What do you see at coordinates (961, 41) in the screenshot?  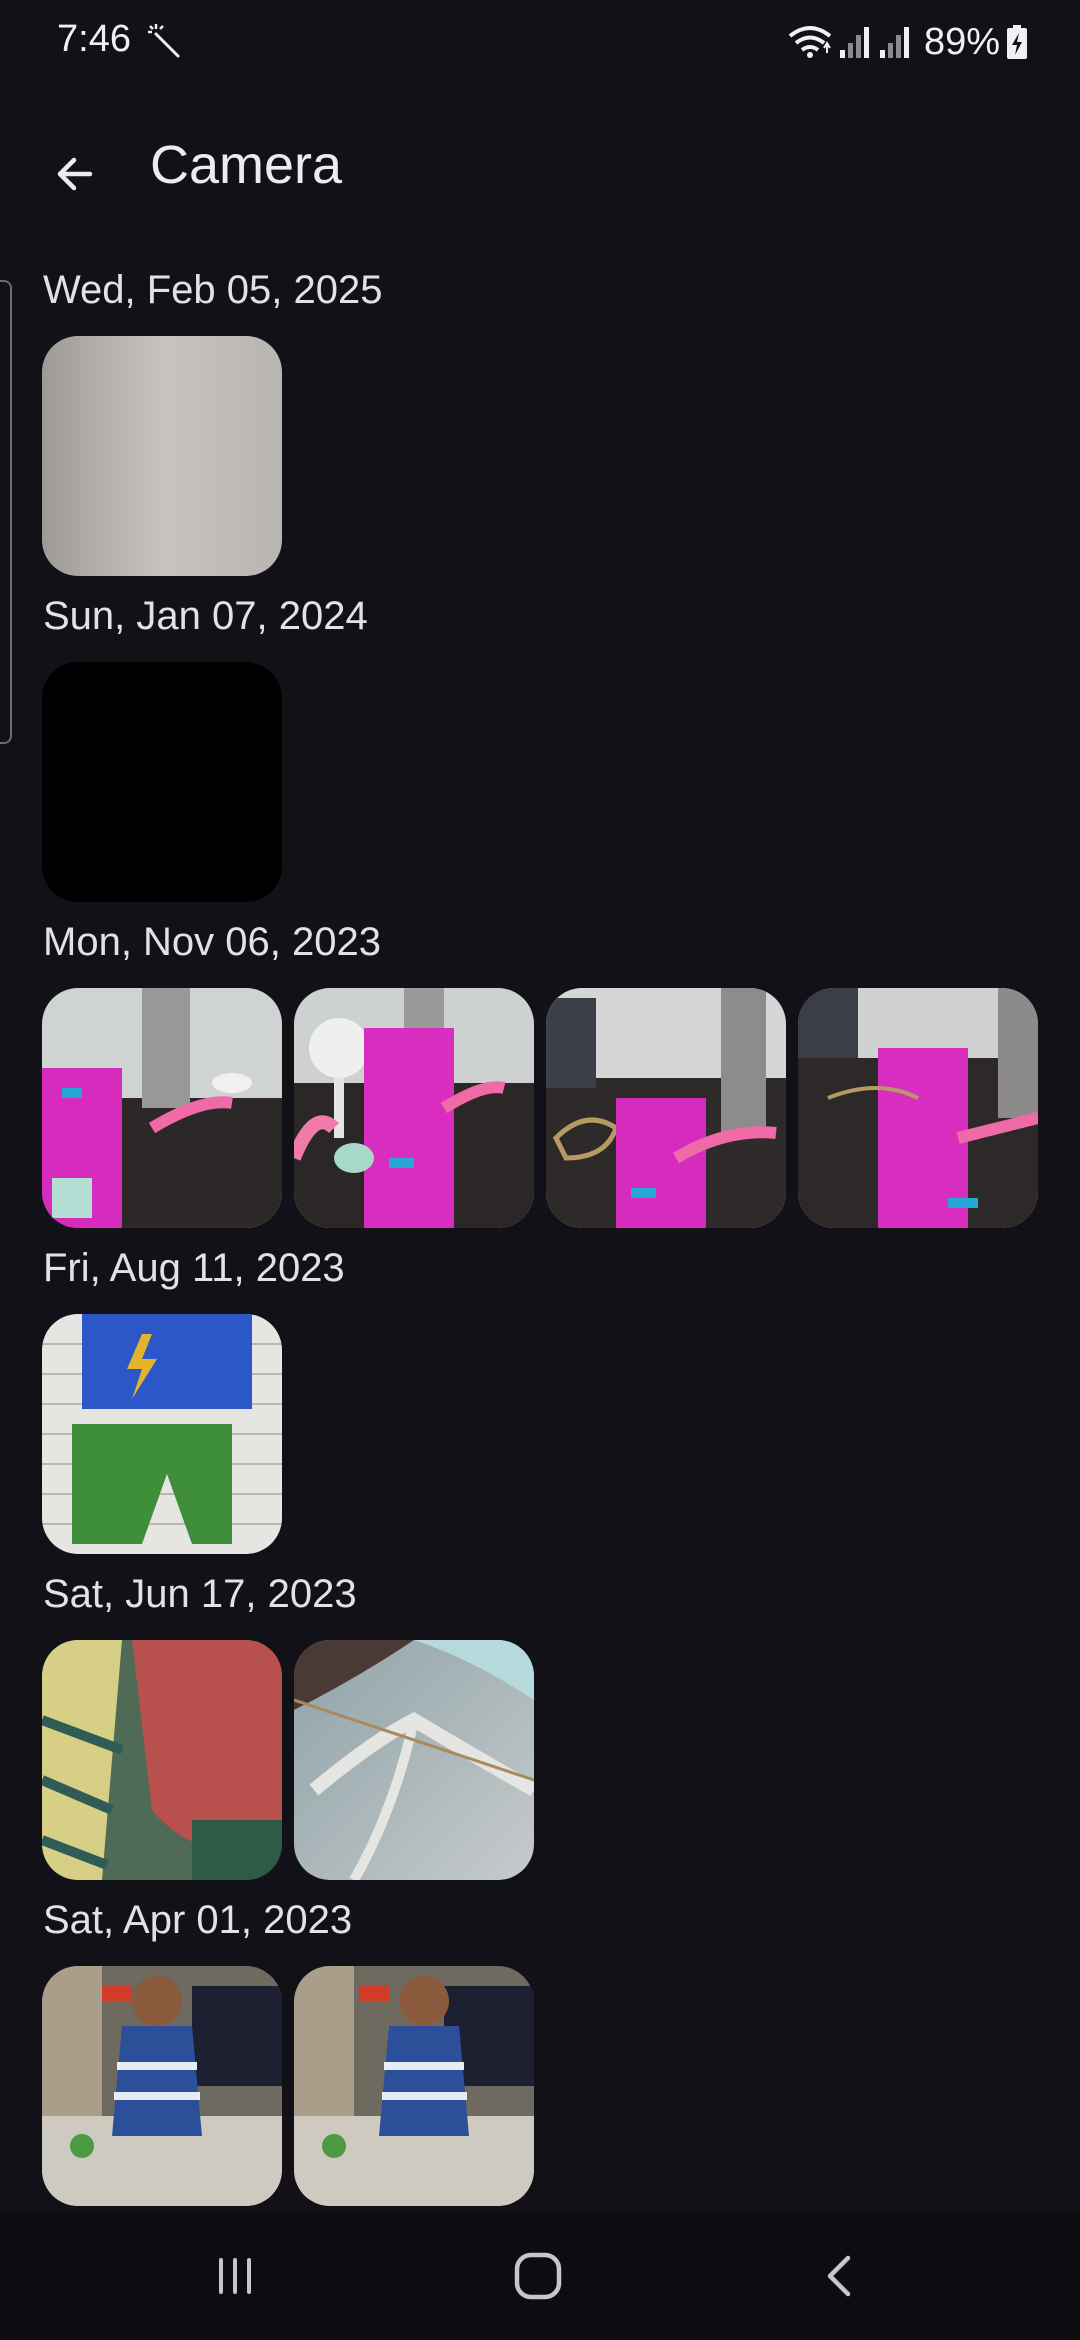 I see `battery-percent: 89%` at bounding box center [961, 41].